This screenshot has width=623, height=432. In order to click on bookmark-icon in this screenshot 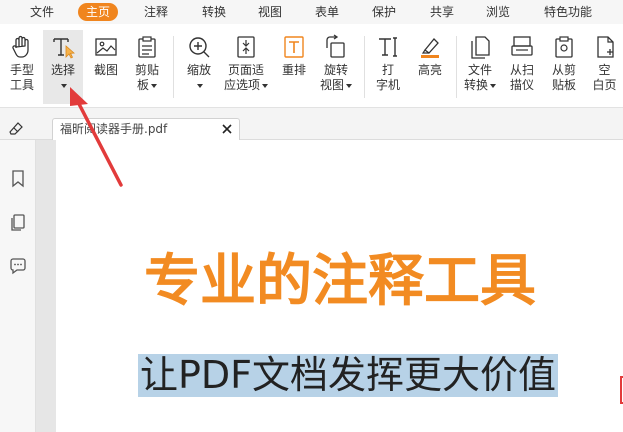, I will do `click(18, 178)`.